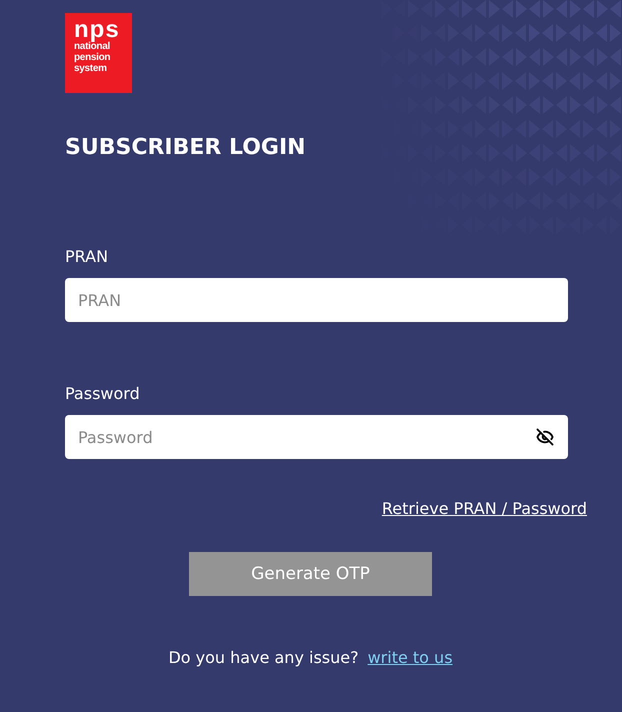  What do you see at coordinates (97, 30) in the screenshot?
I see `logo-mark: nps` at bounding box center [97, 30].